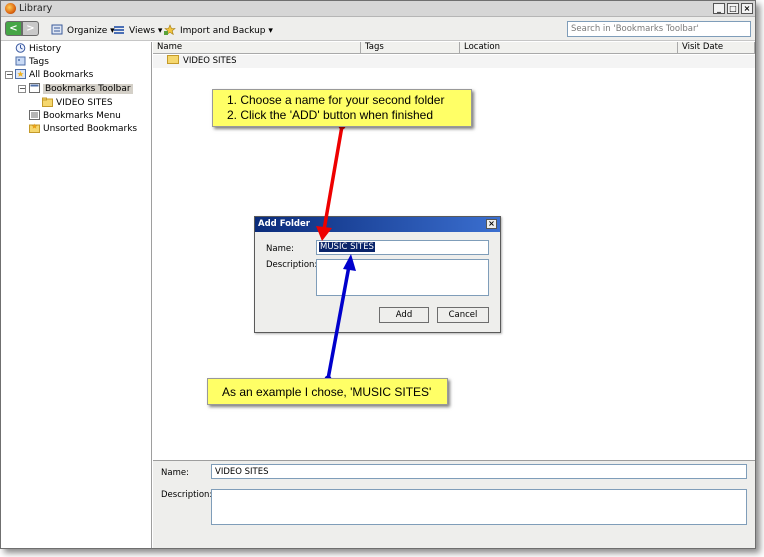  Describe the element at coordinates (280, 249) in the screenshot. I see `dialog-name-label: Name:` at that location.